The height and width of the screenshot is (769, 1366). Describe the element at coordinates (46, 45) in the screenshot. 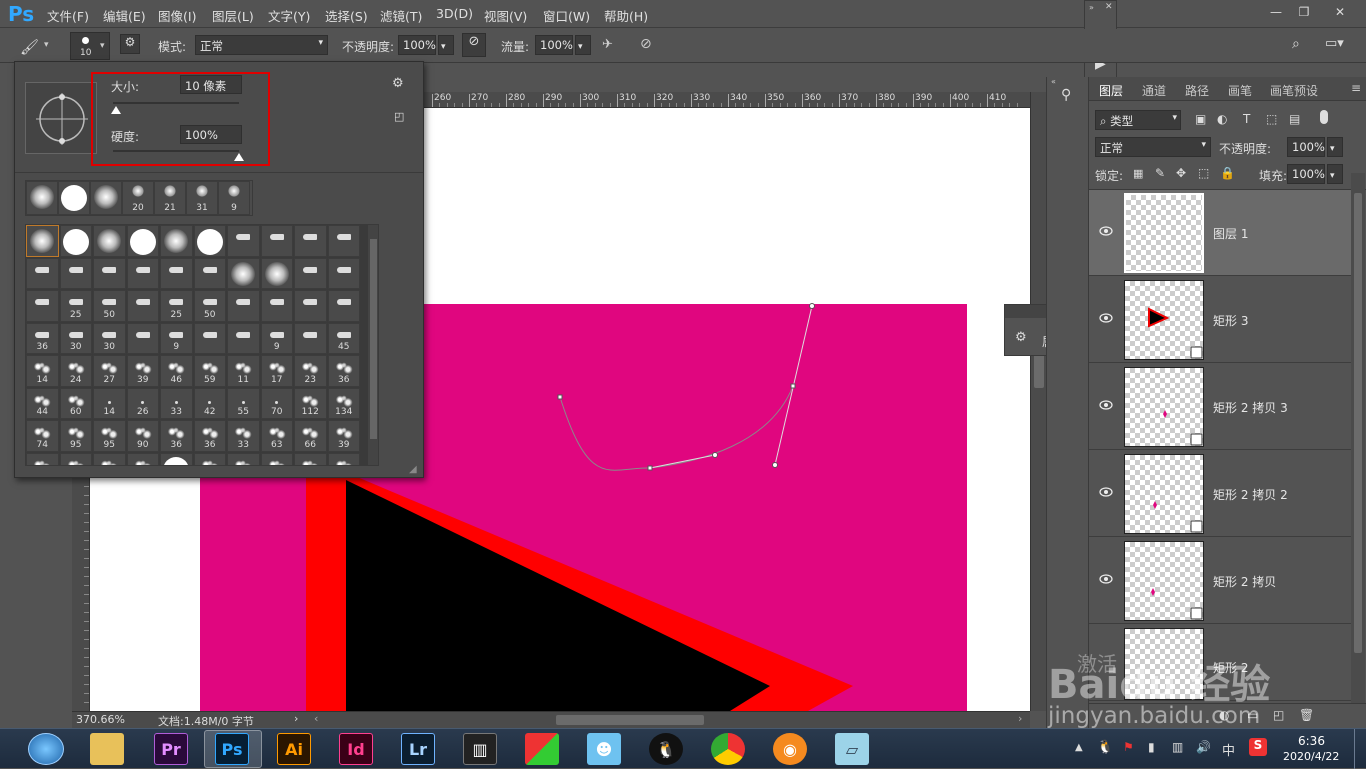

I see `chevron-down-icon: ▾` at that location.